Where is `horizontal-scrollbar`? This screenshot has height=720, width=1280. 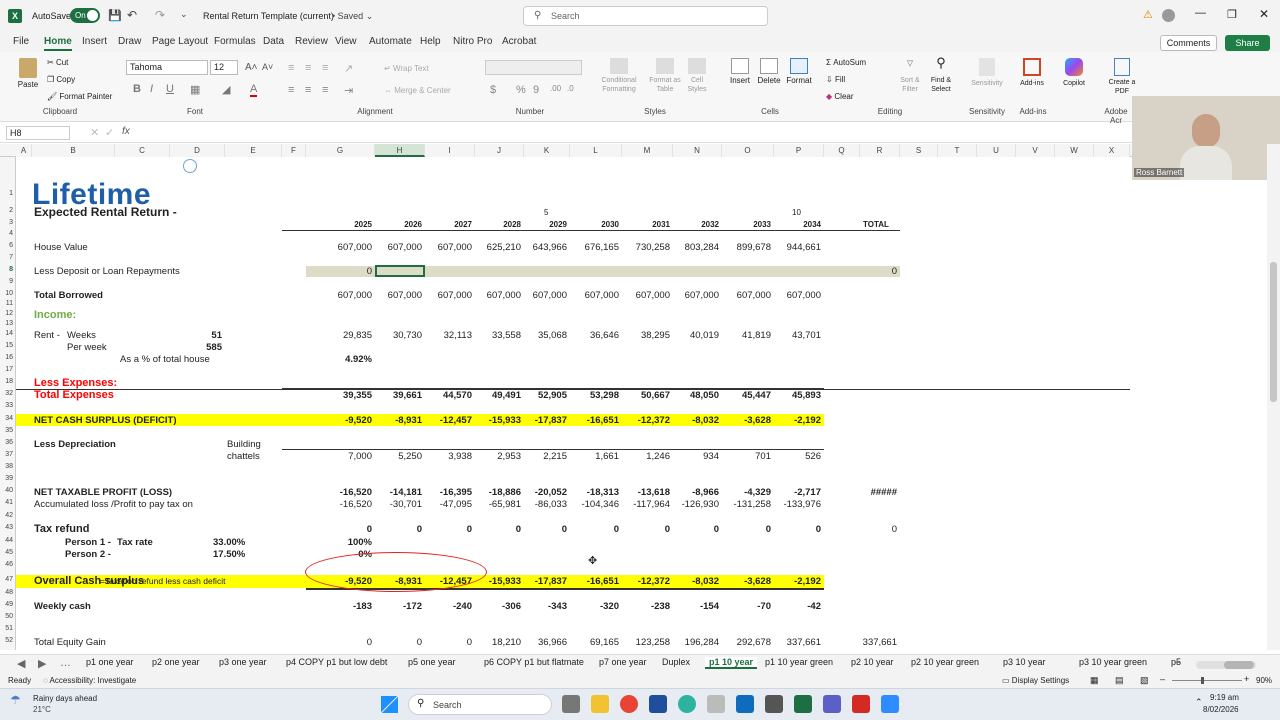
horizontal-scrollbar is located at coordinates (1226, 665).